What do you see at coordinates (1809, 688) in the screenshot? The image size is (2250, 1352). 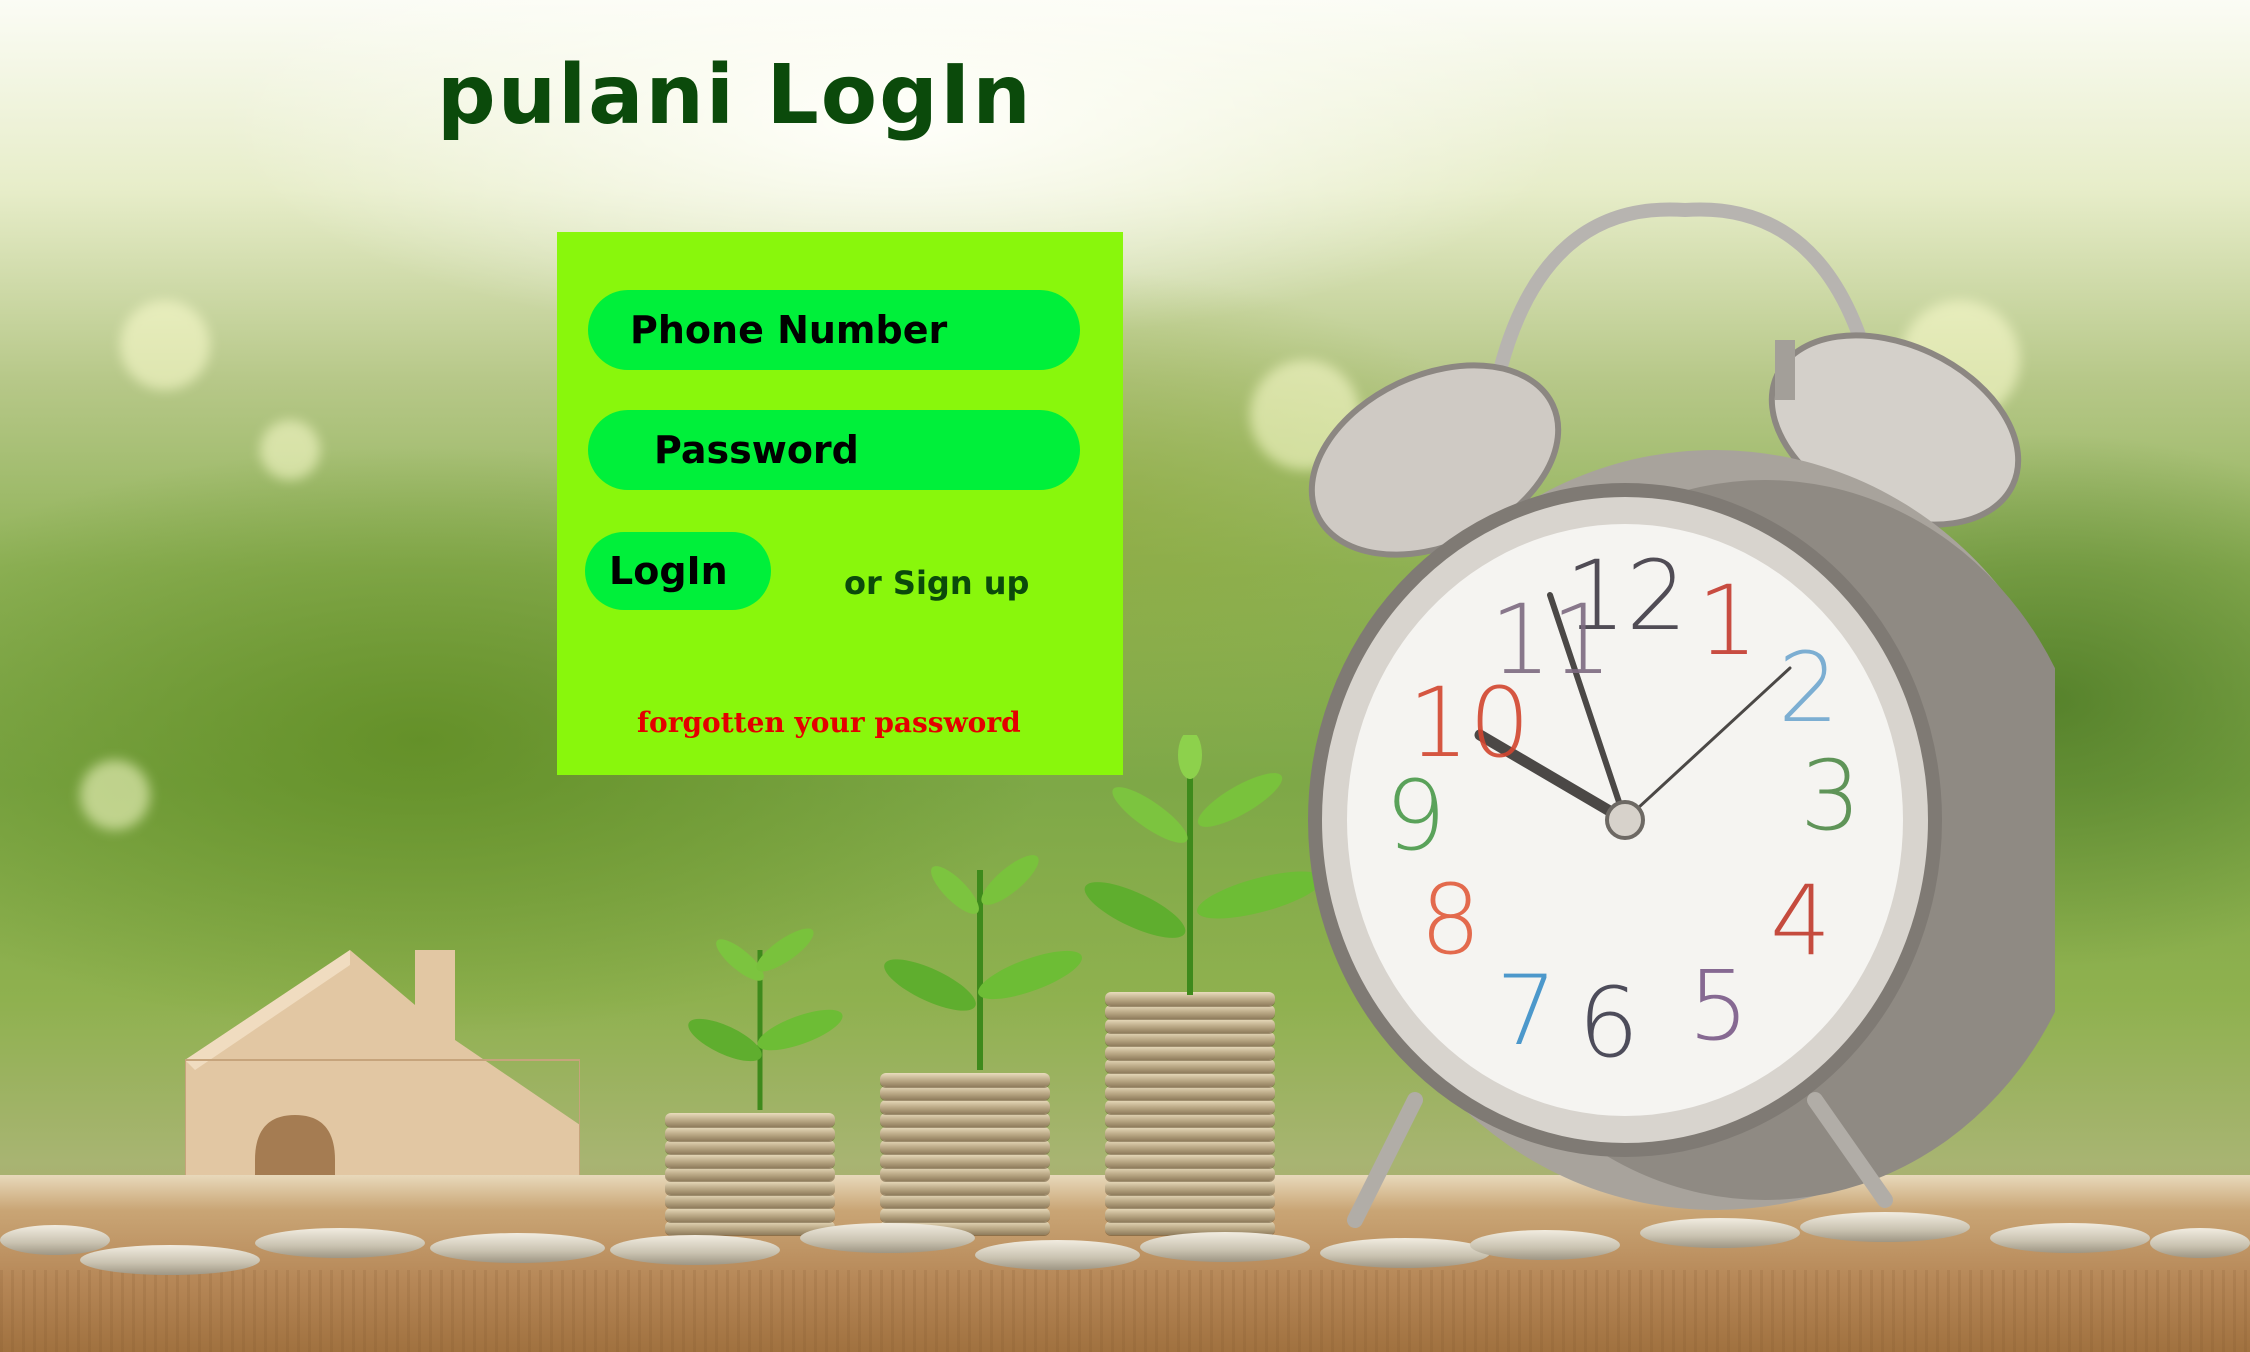 I see `clock-number: 2` at bounding box center [1809, 688].